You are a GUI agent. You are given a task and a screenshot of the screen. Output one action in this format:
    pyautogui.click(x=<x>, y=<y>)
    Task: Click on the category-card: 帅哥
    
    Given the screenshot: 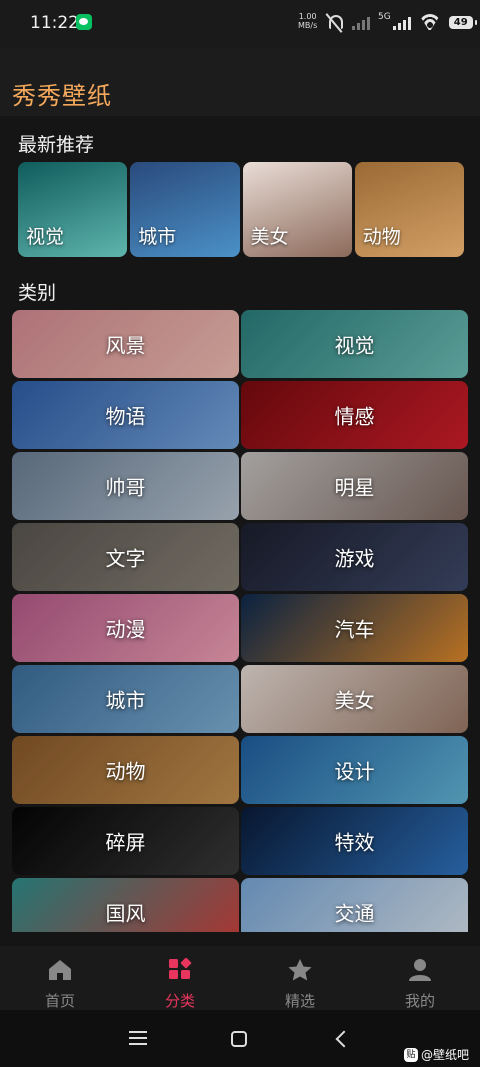 What is the action you would take?
    pyautogui.click(x=125, y=486)
    